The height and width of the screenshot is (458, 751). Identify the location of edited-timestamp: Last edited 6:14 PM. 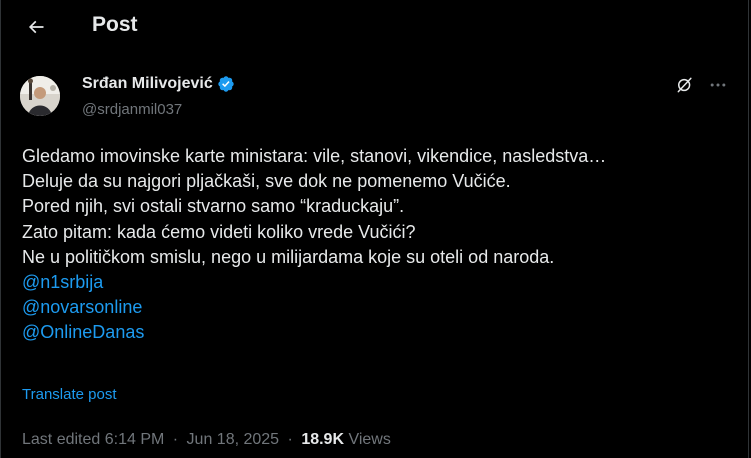
(93, 439).